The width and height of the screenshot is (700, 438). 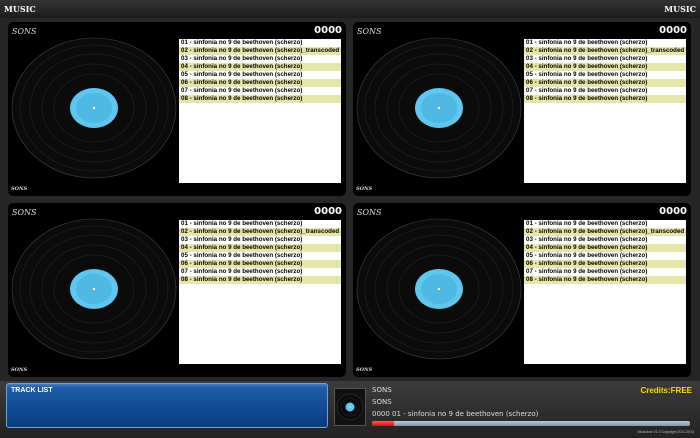 I want to click on playback-progress-bar, so click(x=531, y=423).